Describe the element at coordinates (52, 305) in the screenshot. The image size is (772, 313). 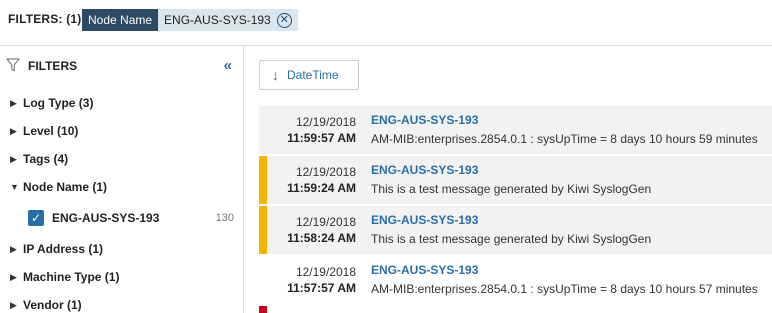
I see `filter-group-label: Vendor (1)` at that location.